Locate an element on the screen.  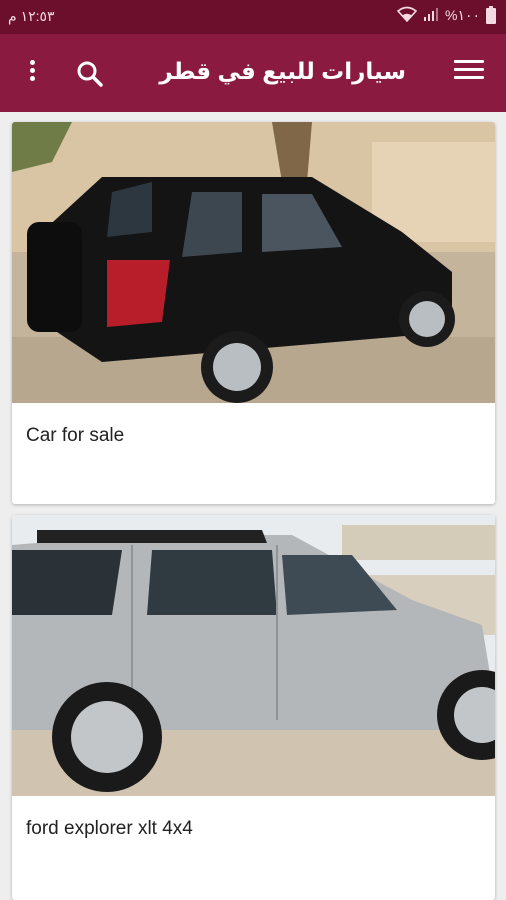
battery-level: %١٠٠ is located at coordinates (462, 15).